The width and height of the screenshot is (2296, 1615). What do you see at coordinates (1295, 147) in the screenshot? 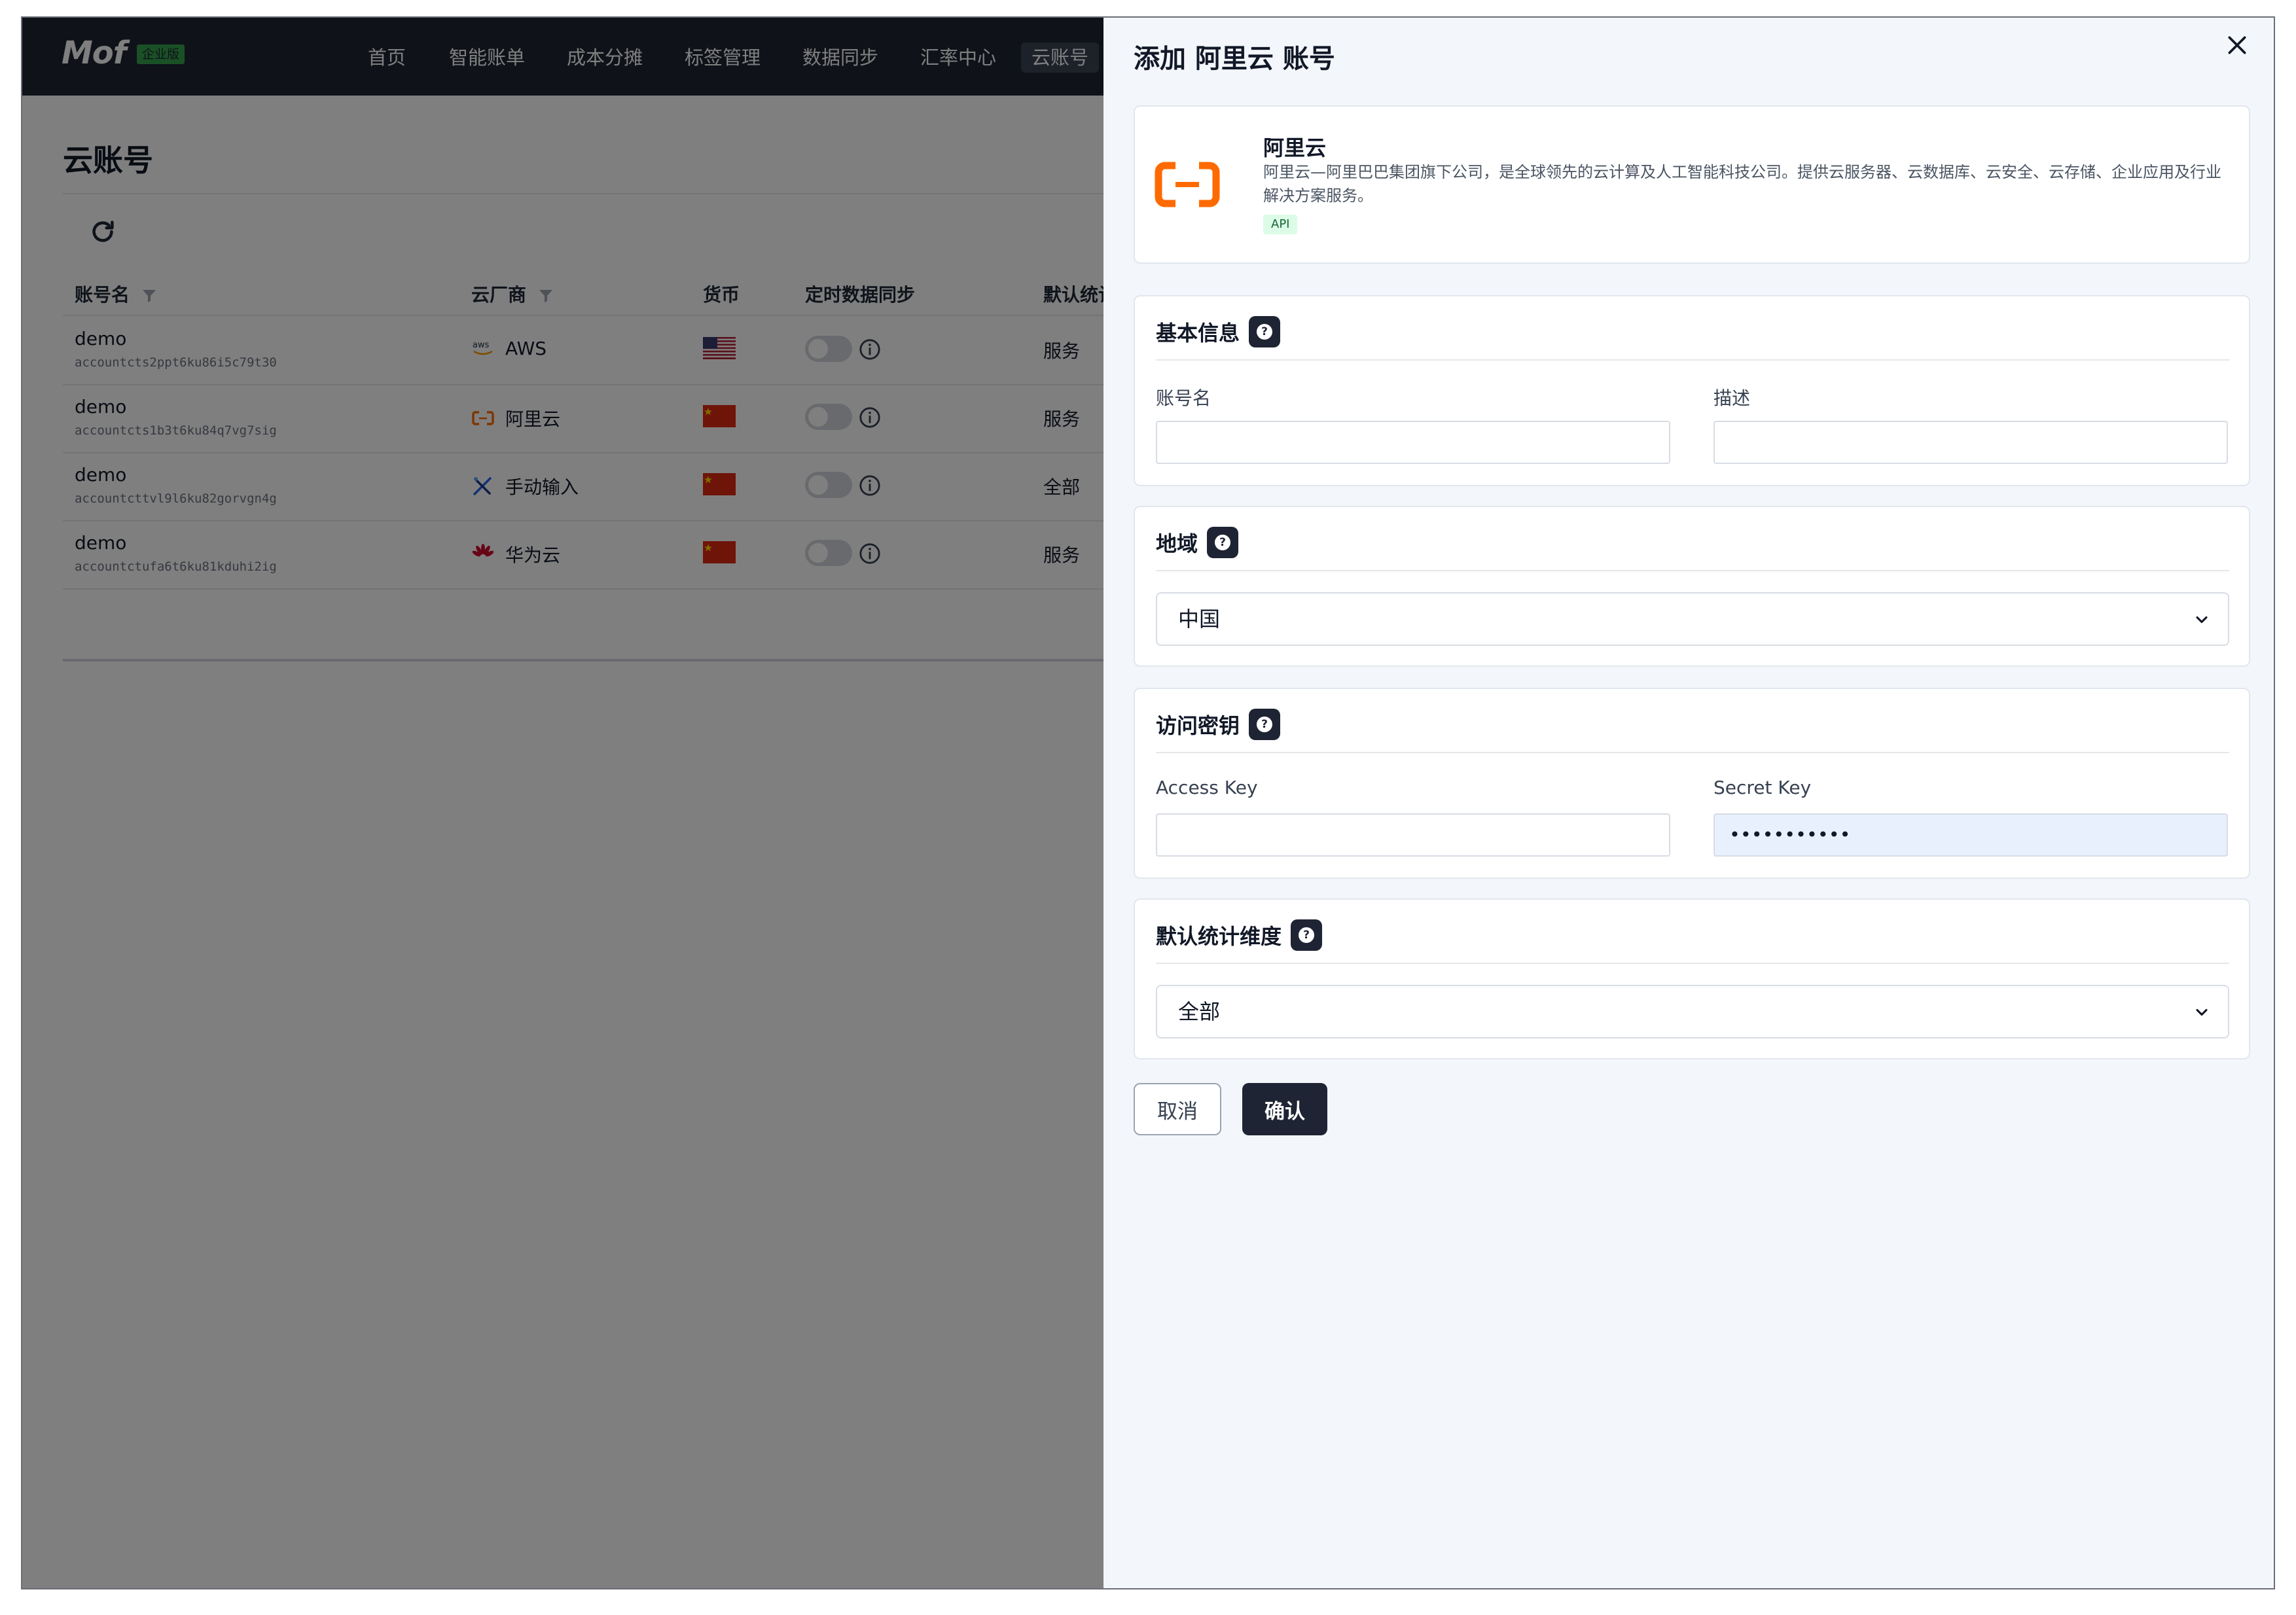
I see `provider-name: 阿里云` at bounding box center [1295, 147].